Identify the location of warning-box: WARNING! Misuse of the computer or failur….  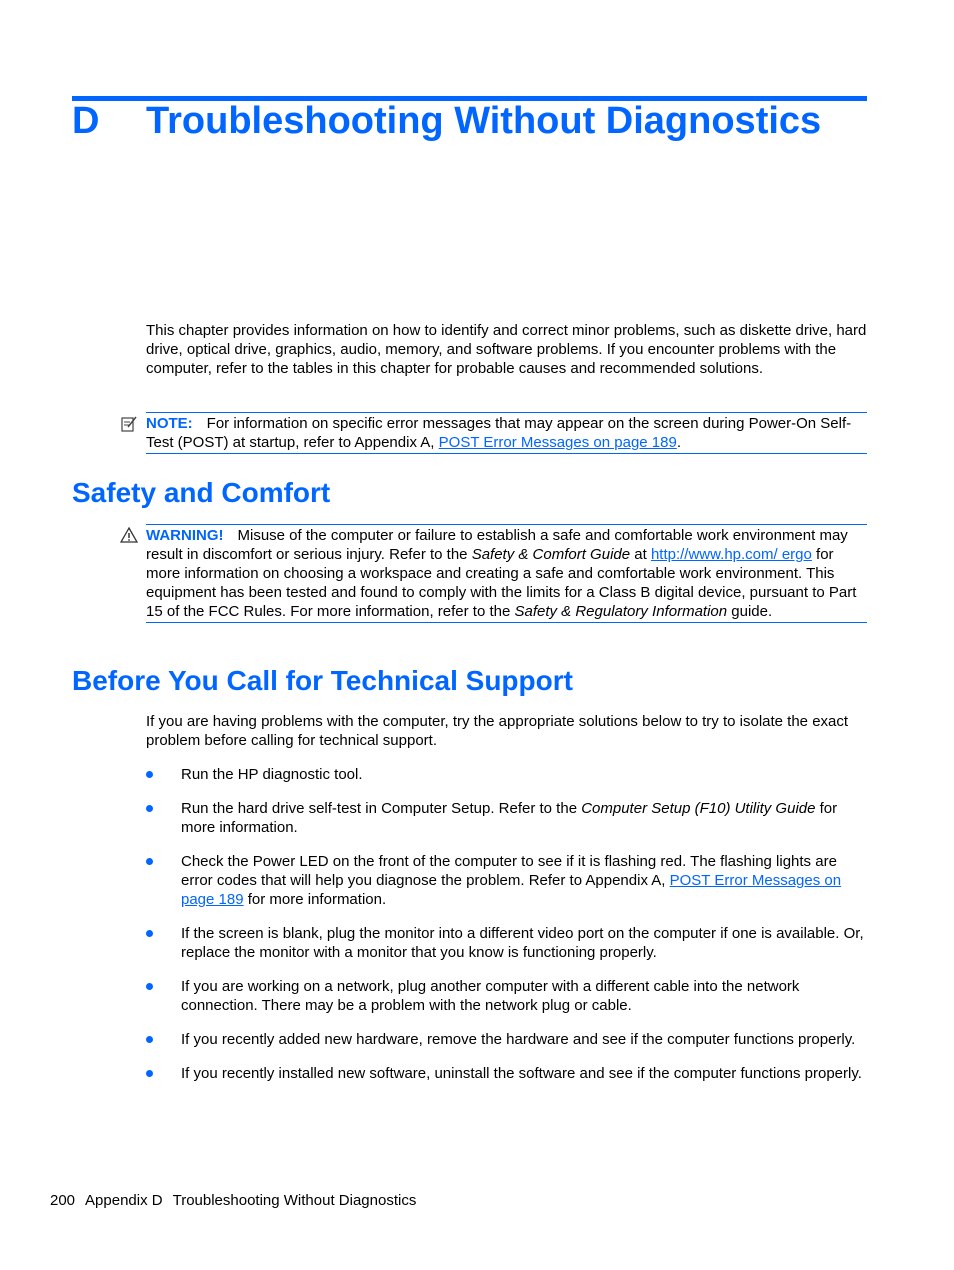
(506, 573).